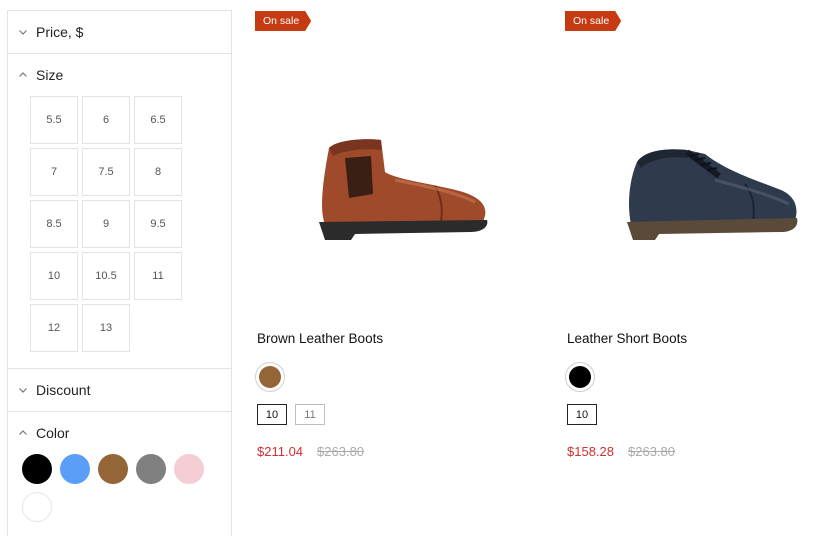  What do you see at coordinates (106, 328) in the screenshot?
I see `size-option: 13` at bounding box center [106, 328].